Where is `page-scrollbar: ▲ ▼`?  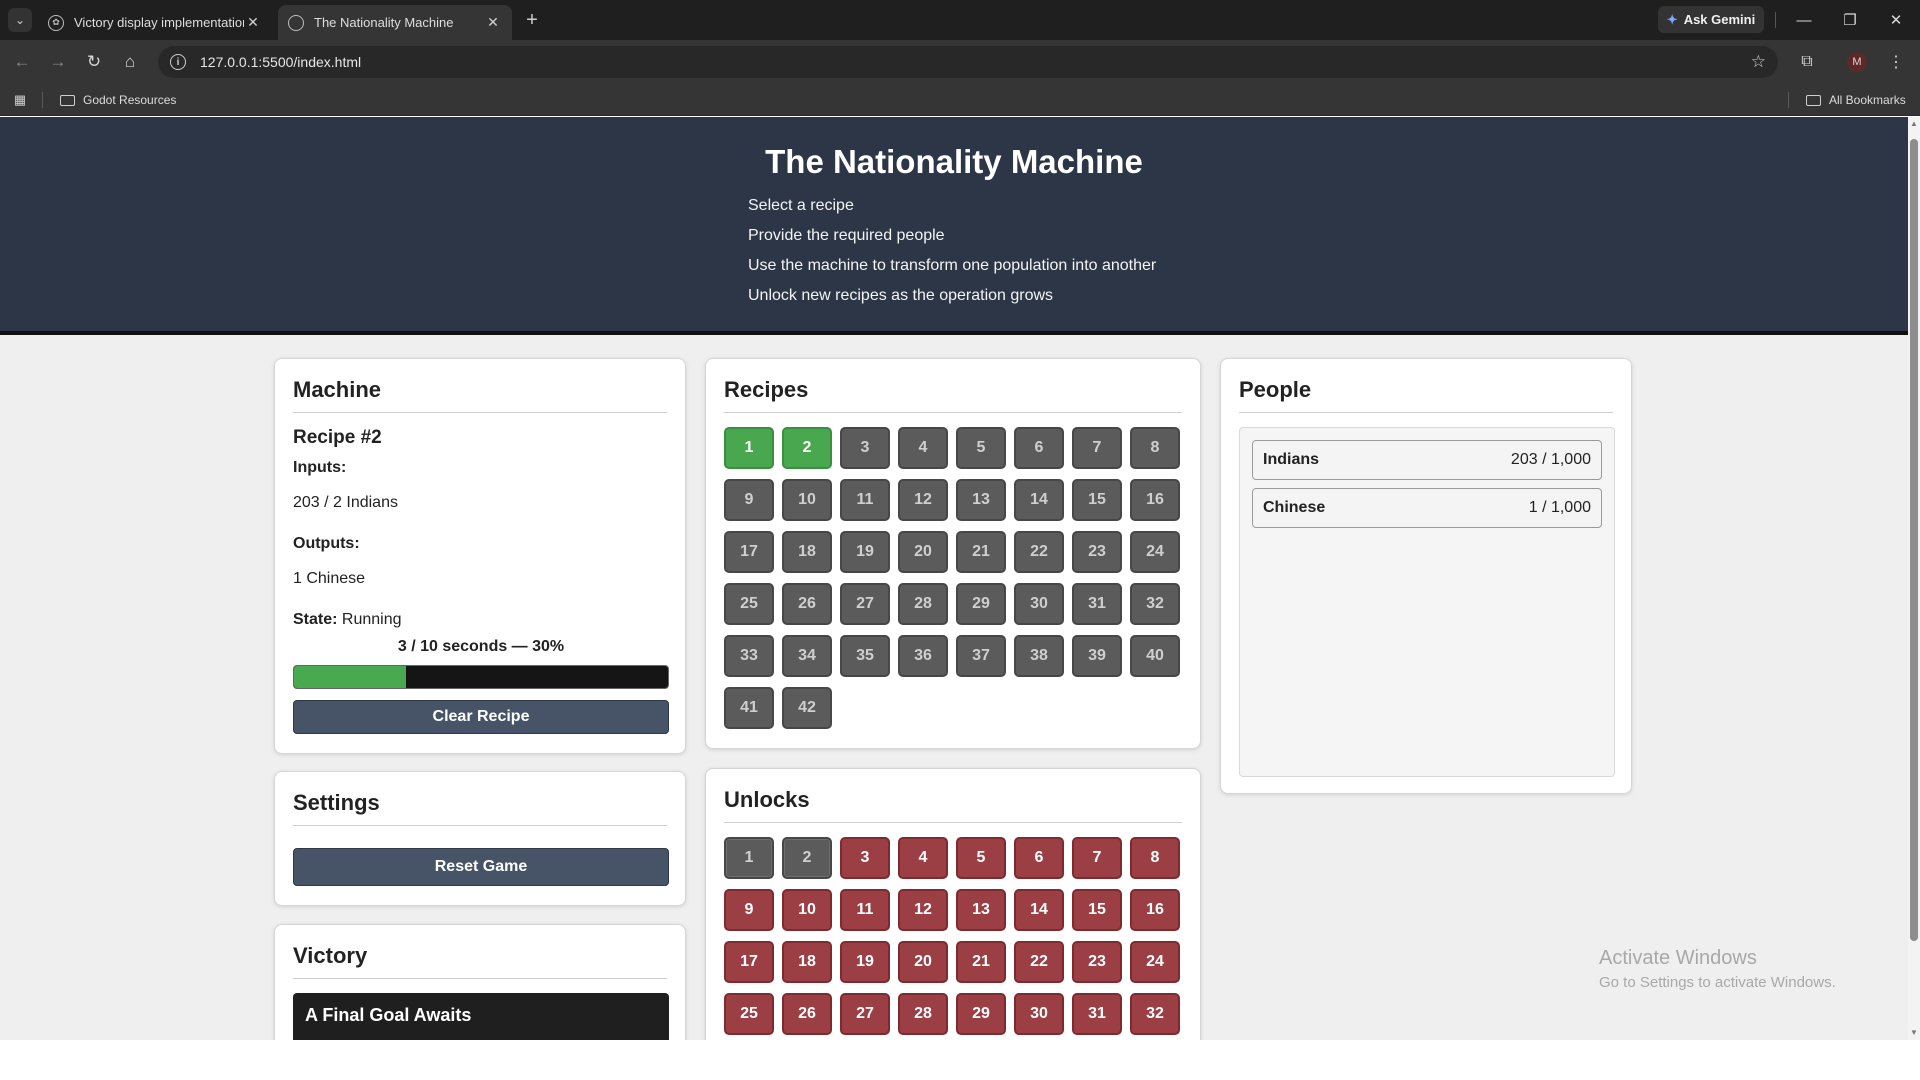 page-scrollbar: ▲ ▼ is located at coordinates (1914, 578).